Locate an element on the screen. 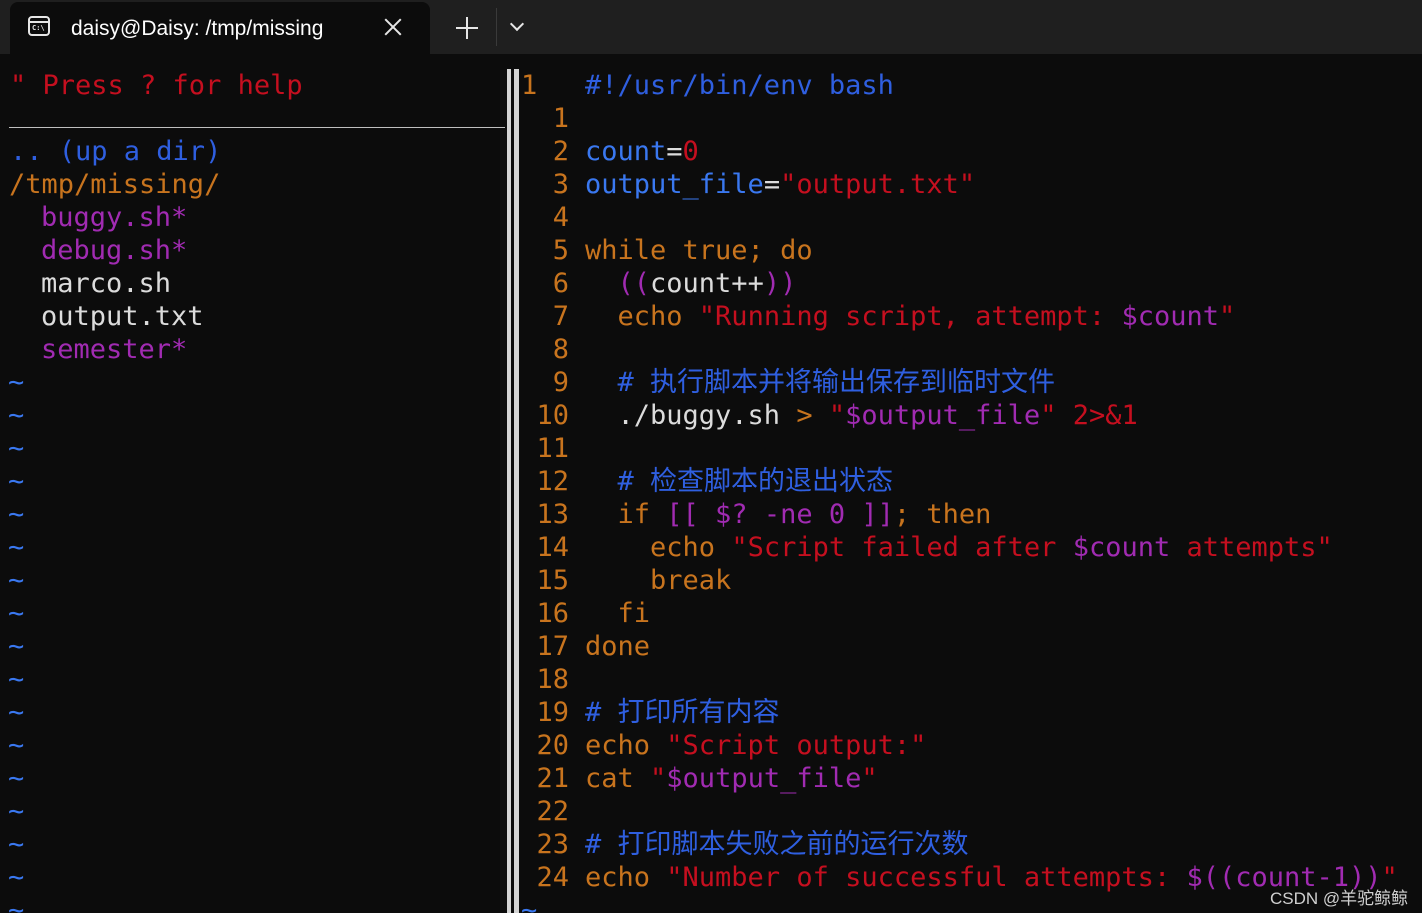 The width and height of the screenshot is (1422, 913). code-token: break is located at coordinates (658, 580).